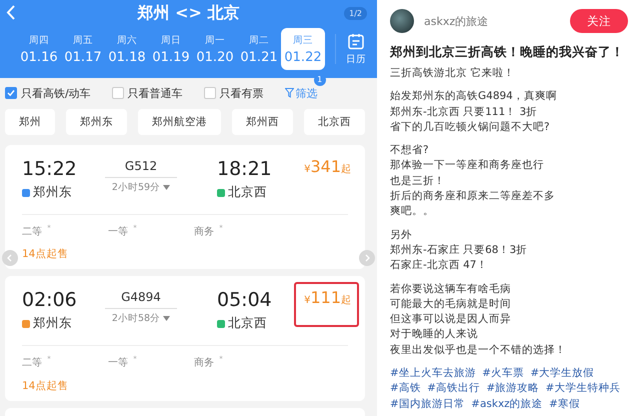  I want to click on post-line: 郑州东-石家庄 只要68！3折, so click(459, 250).